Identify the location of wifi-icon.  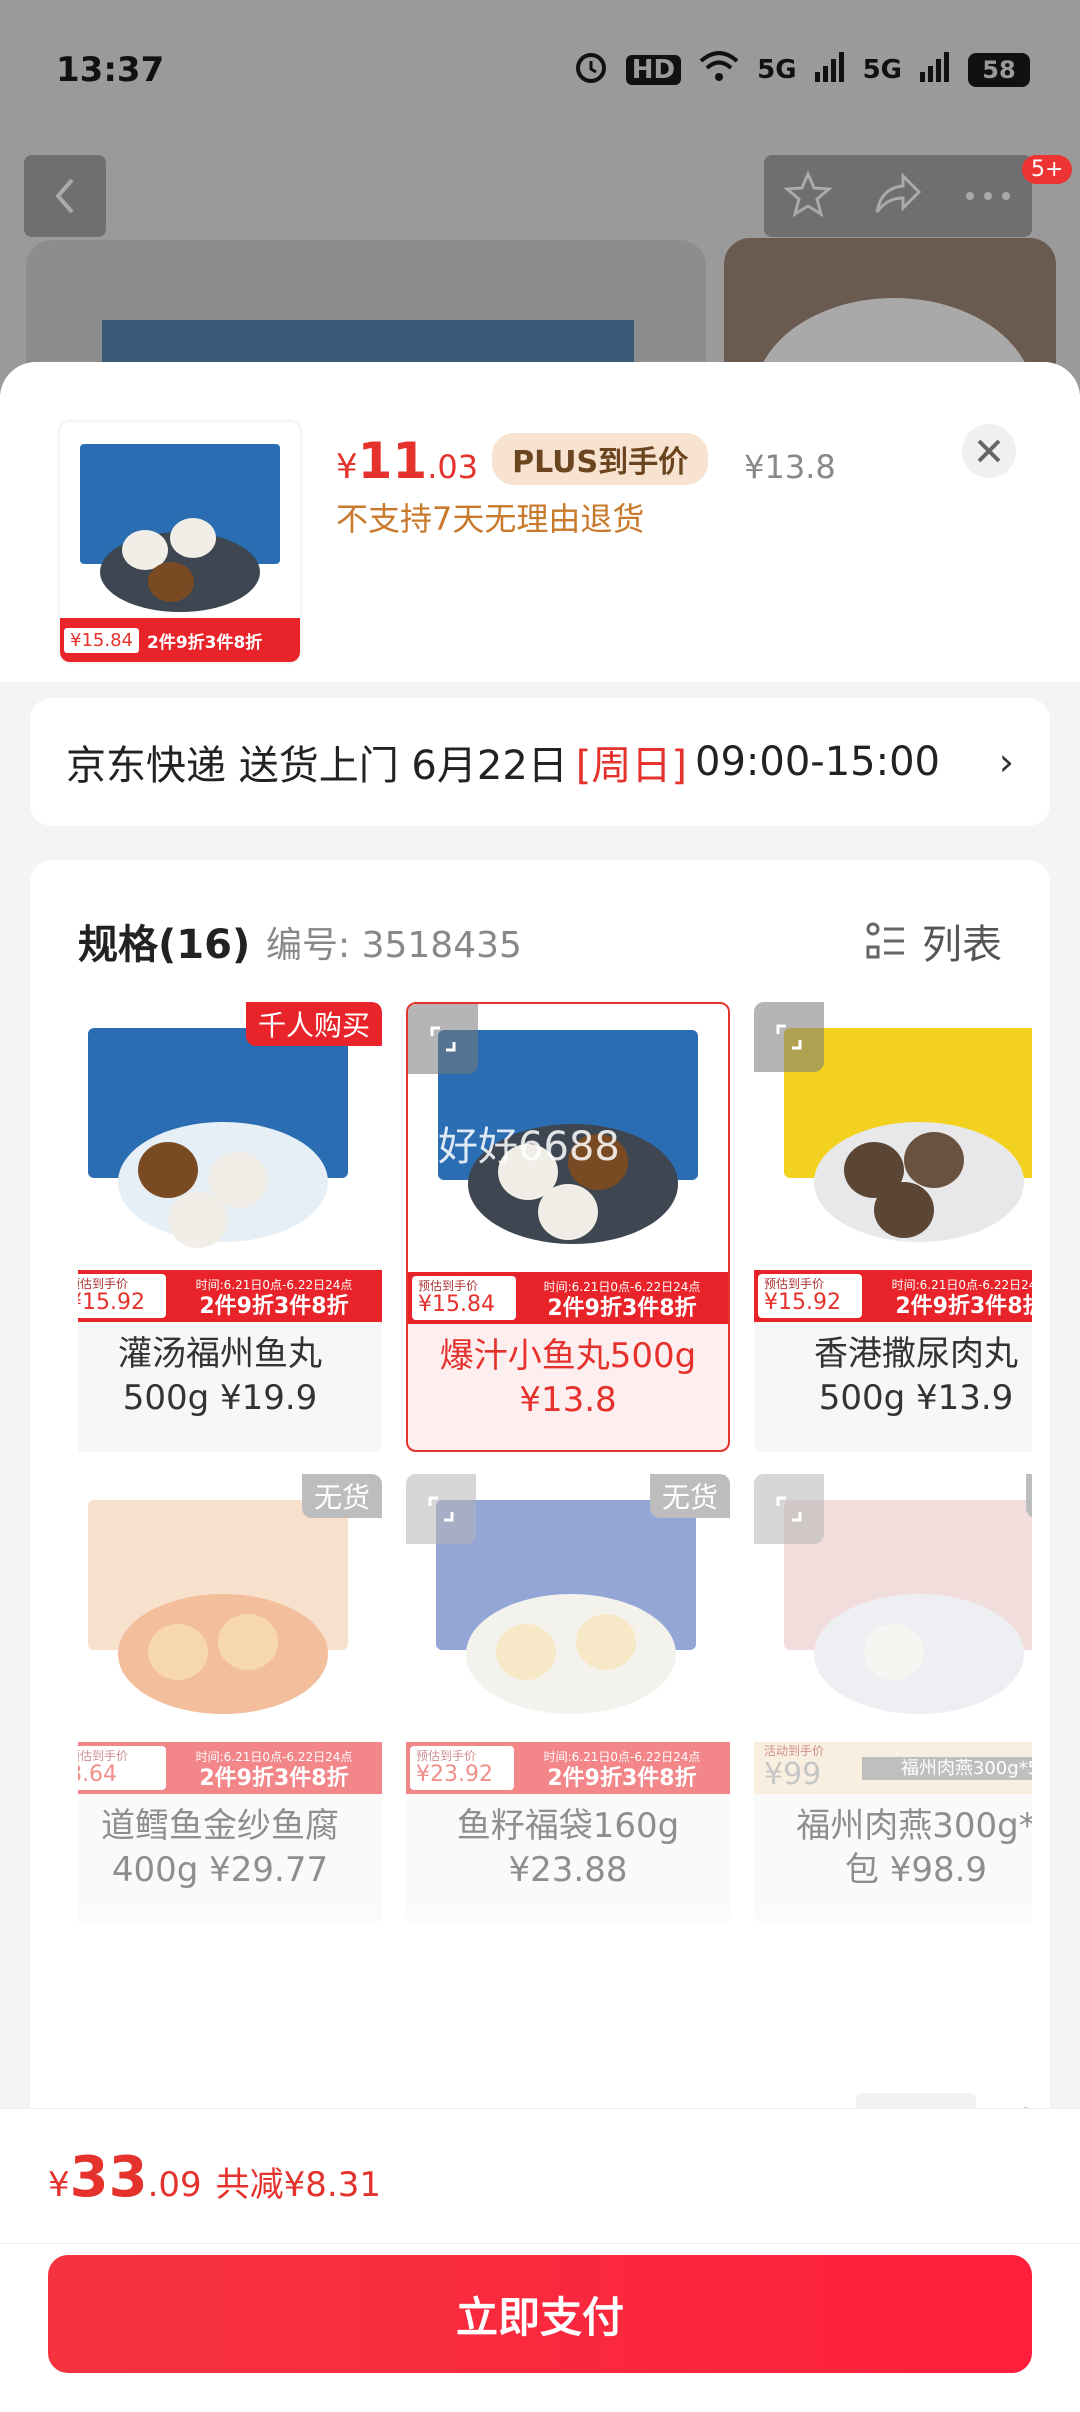
(719, 70).